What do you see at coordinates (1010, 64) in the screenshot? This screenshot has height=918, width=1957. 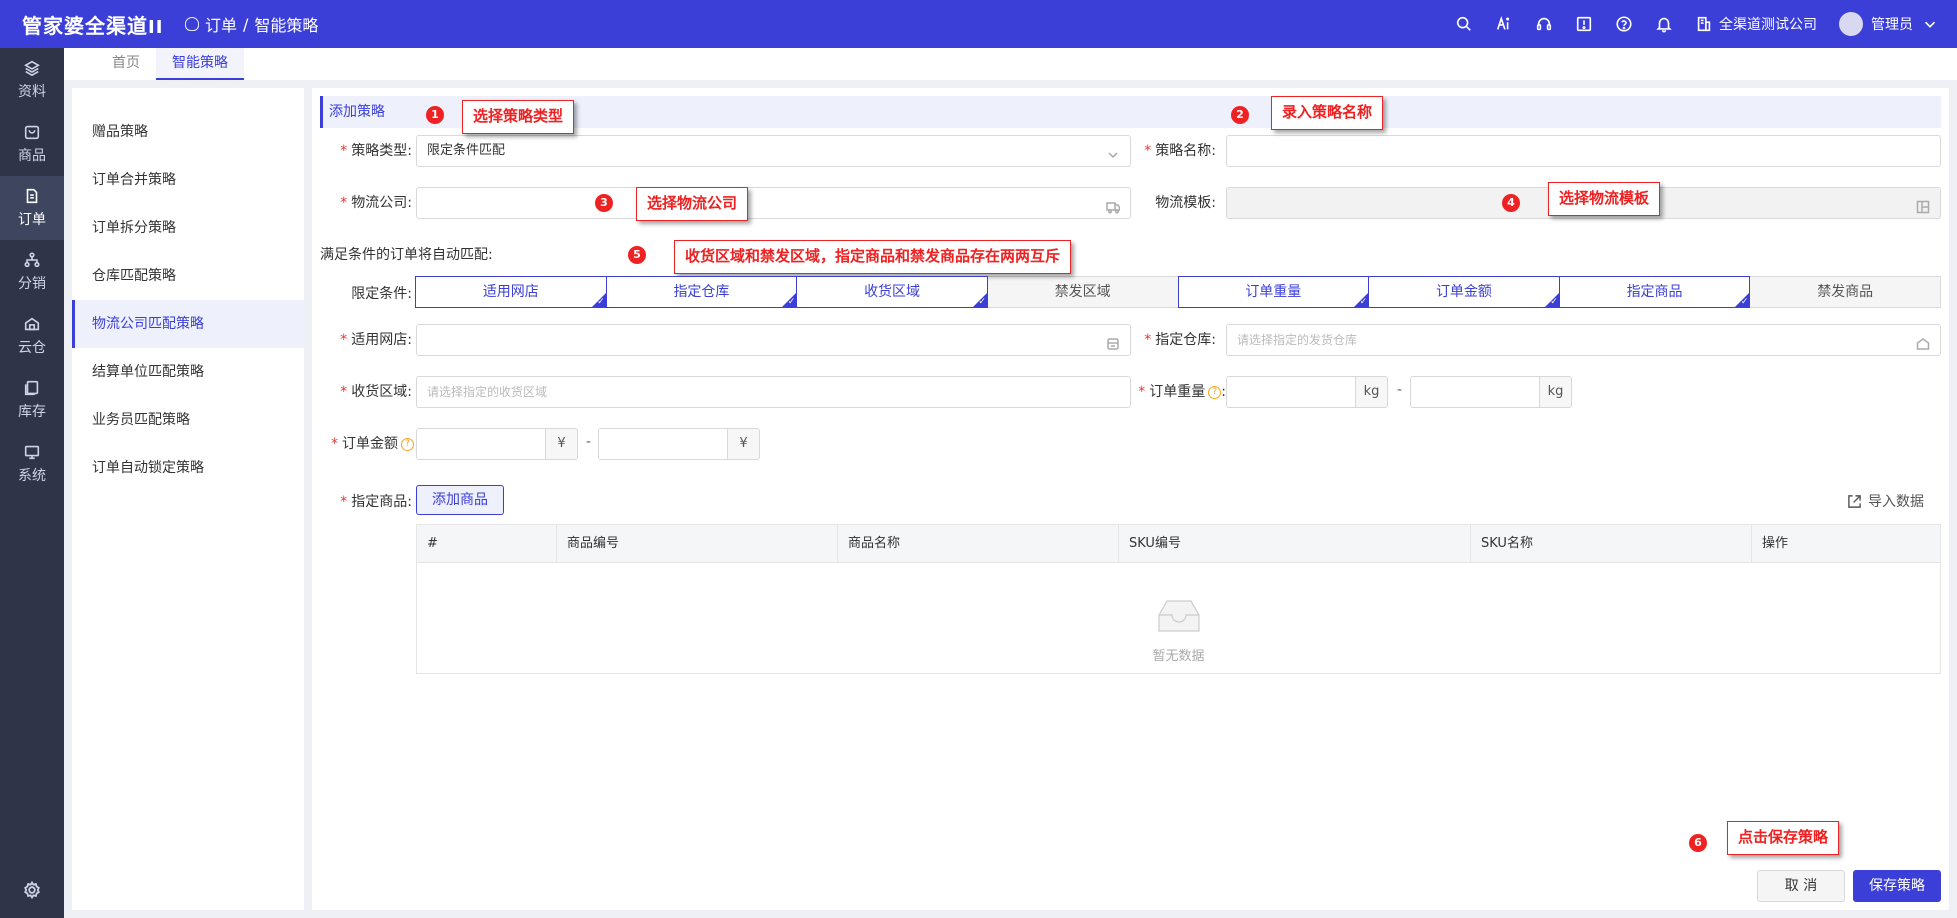 I see `page-tabs: 首页 智能策略` at bounding box center [1010, 64].